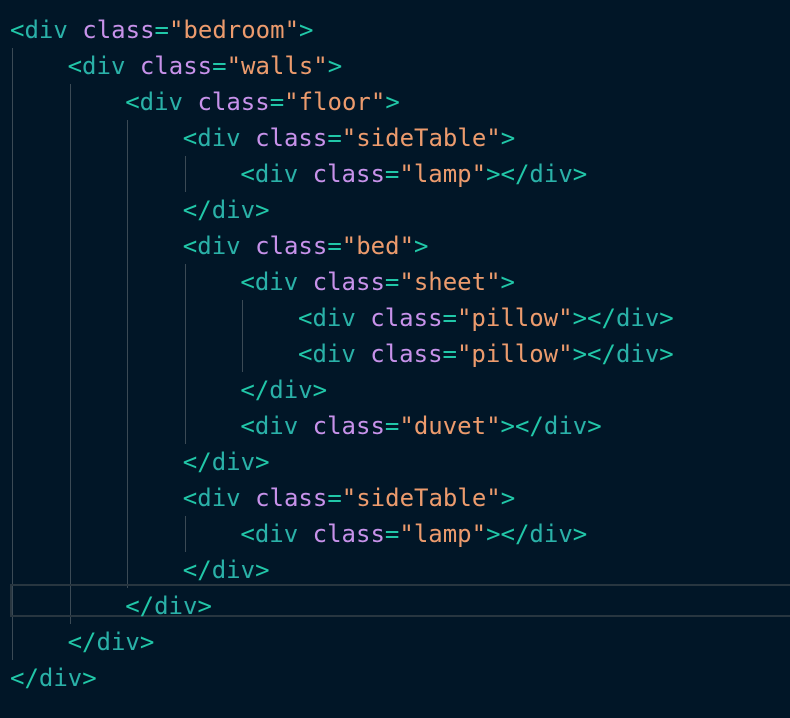 The image size is (790, 718). I want to click on code-line: <div class="duvet"></div>, so click(306, 426).